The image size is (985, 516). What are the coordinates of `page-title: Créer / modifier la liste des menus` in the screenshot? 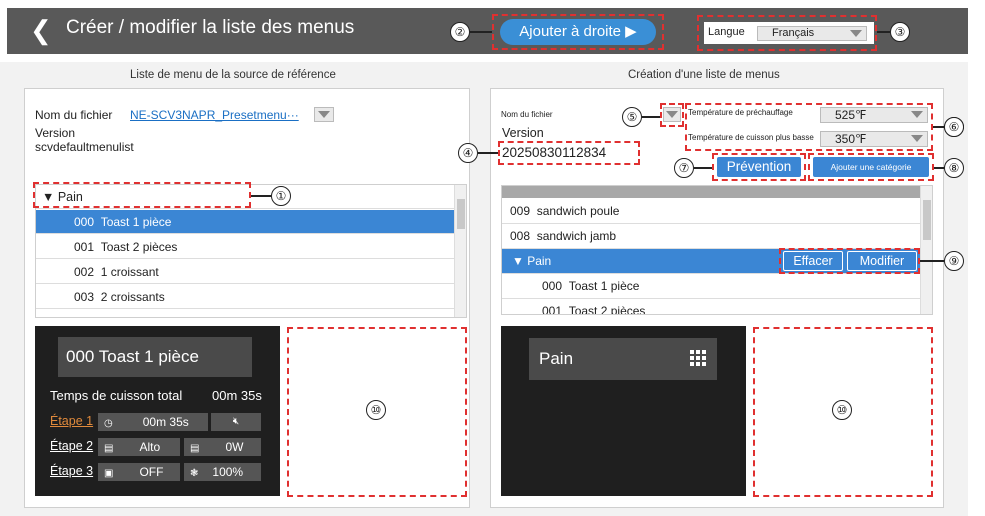 It's located at (210, 27).